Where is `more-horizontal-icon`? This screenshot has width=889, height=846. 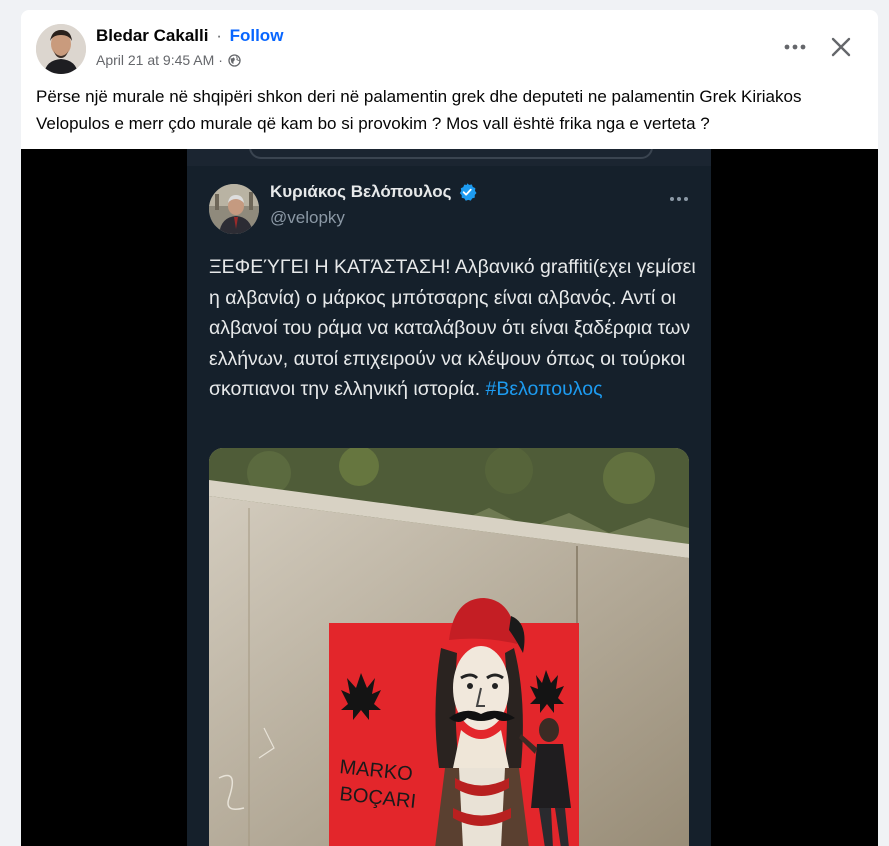 more-horizontal-icon is located at coordinates (795, 47).